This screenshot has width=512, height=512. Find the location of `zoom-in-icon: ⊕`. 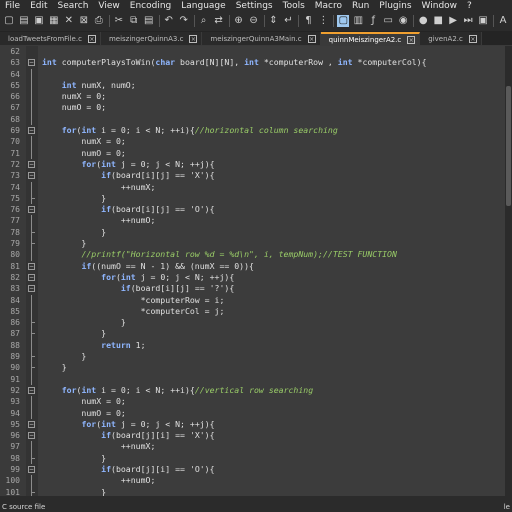

zoom-in-icon: ⊕ is located at coordinates (239, 21).